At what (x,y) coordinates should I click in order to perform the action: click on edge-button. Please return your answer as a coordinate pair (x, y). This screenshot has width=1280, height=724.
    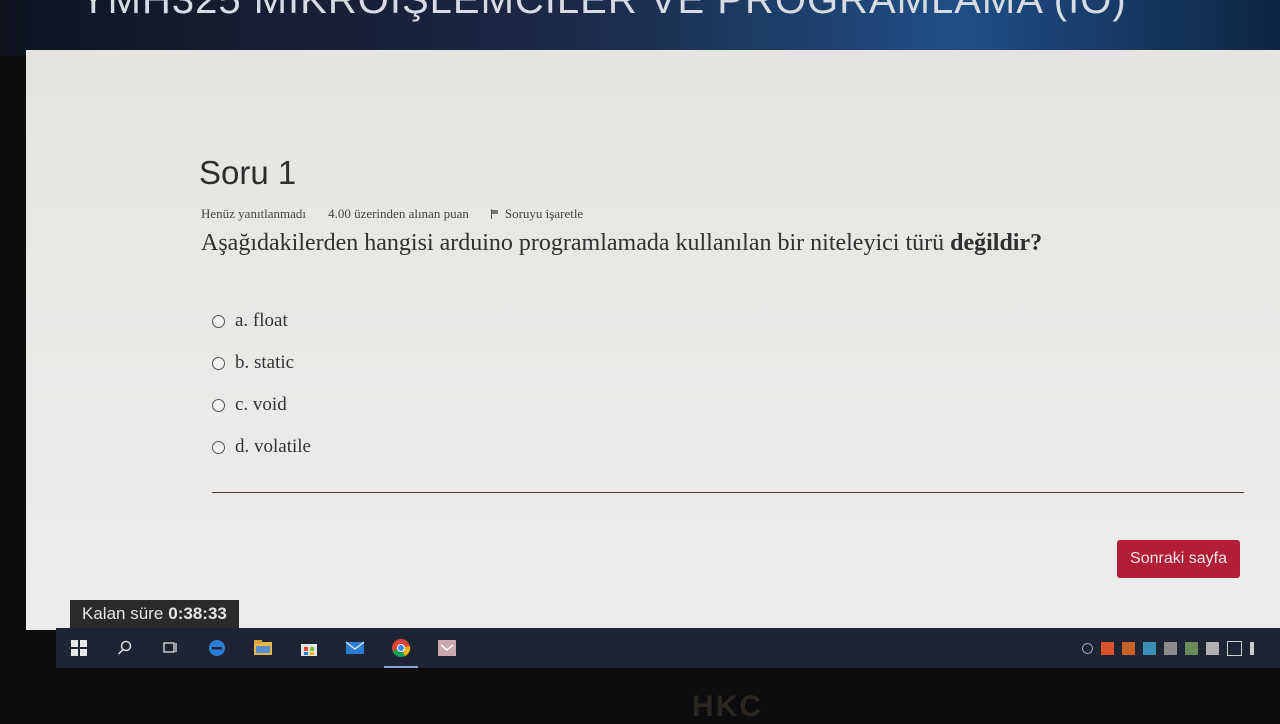
    Looking at the image, I should click on (217, 648).